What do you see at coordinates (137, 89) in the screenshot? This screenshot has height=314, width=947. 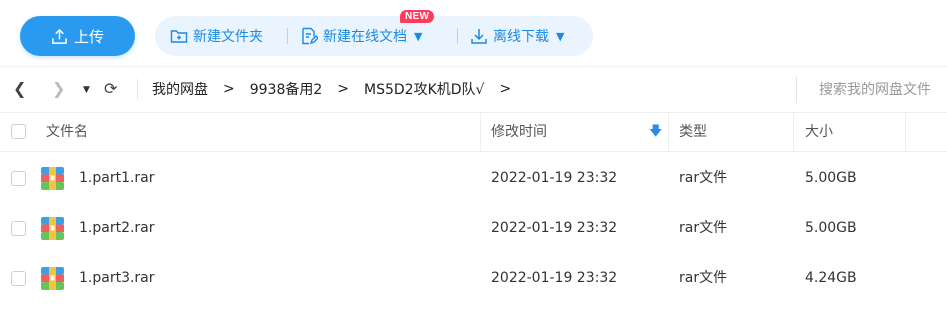 I see `nav-divider` at bounding box center [137, 89].